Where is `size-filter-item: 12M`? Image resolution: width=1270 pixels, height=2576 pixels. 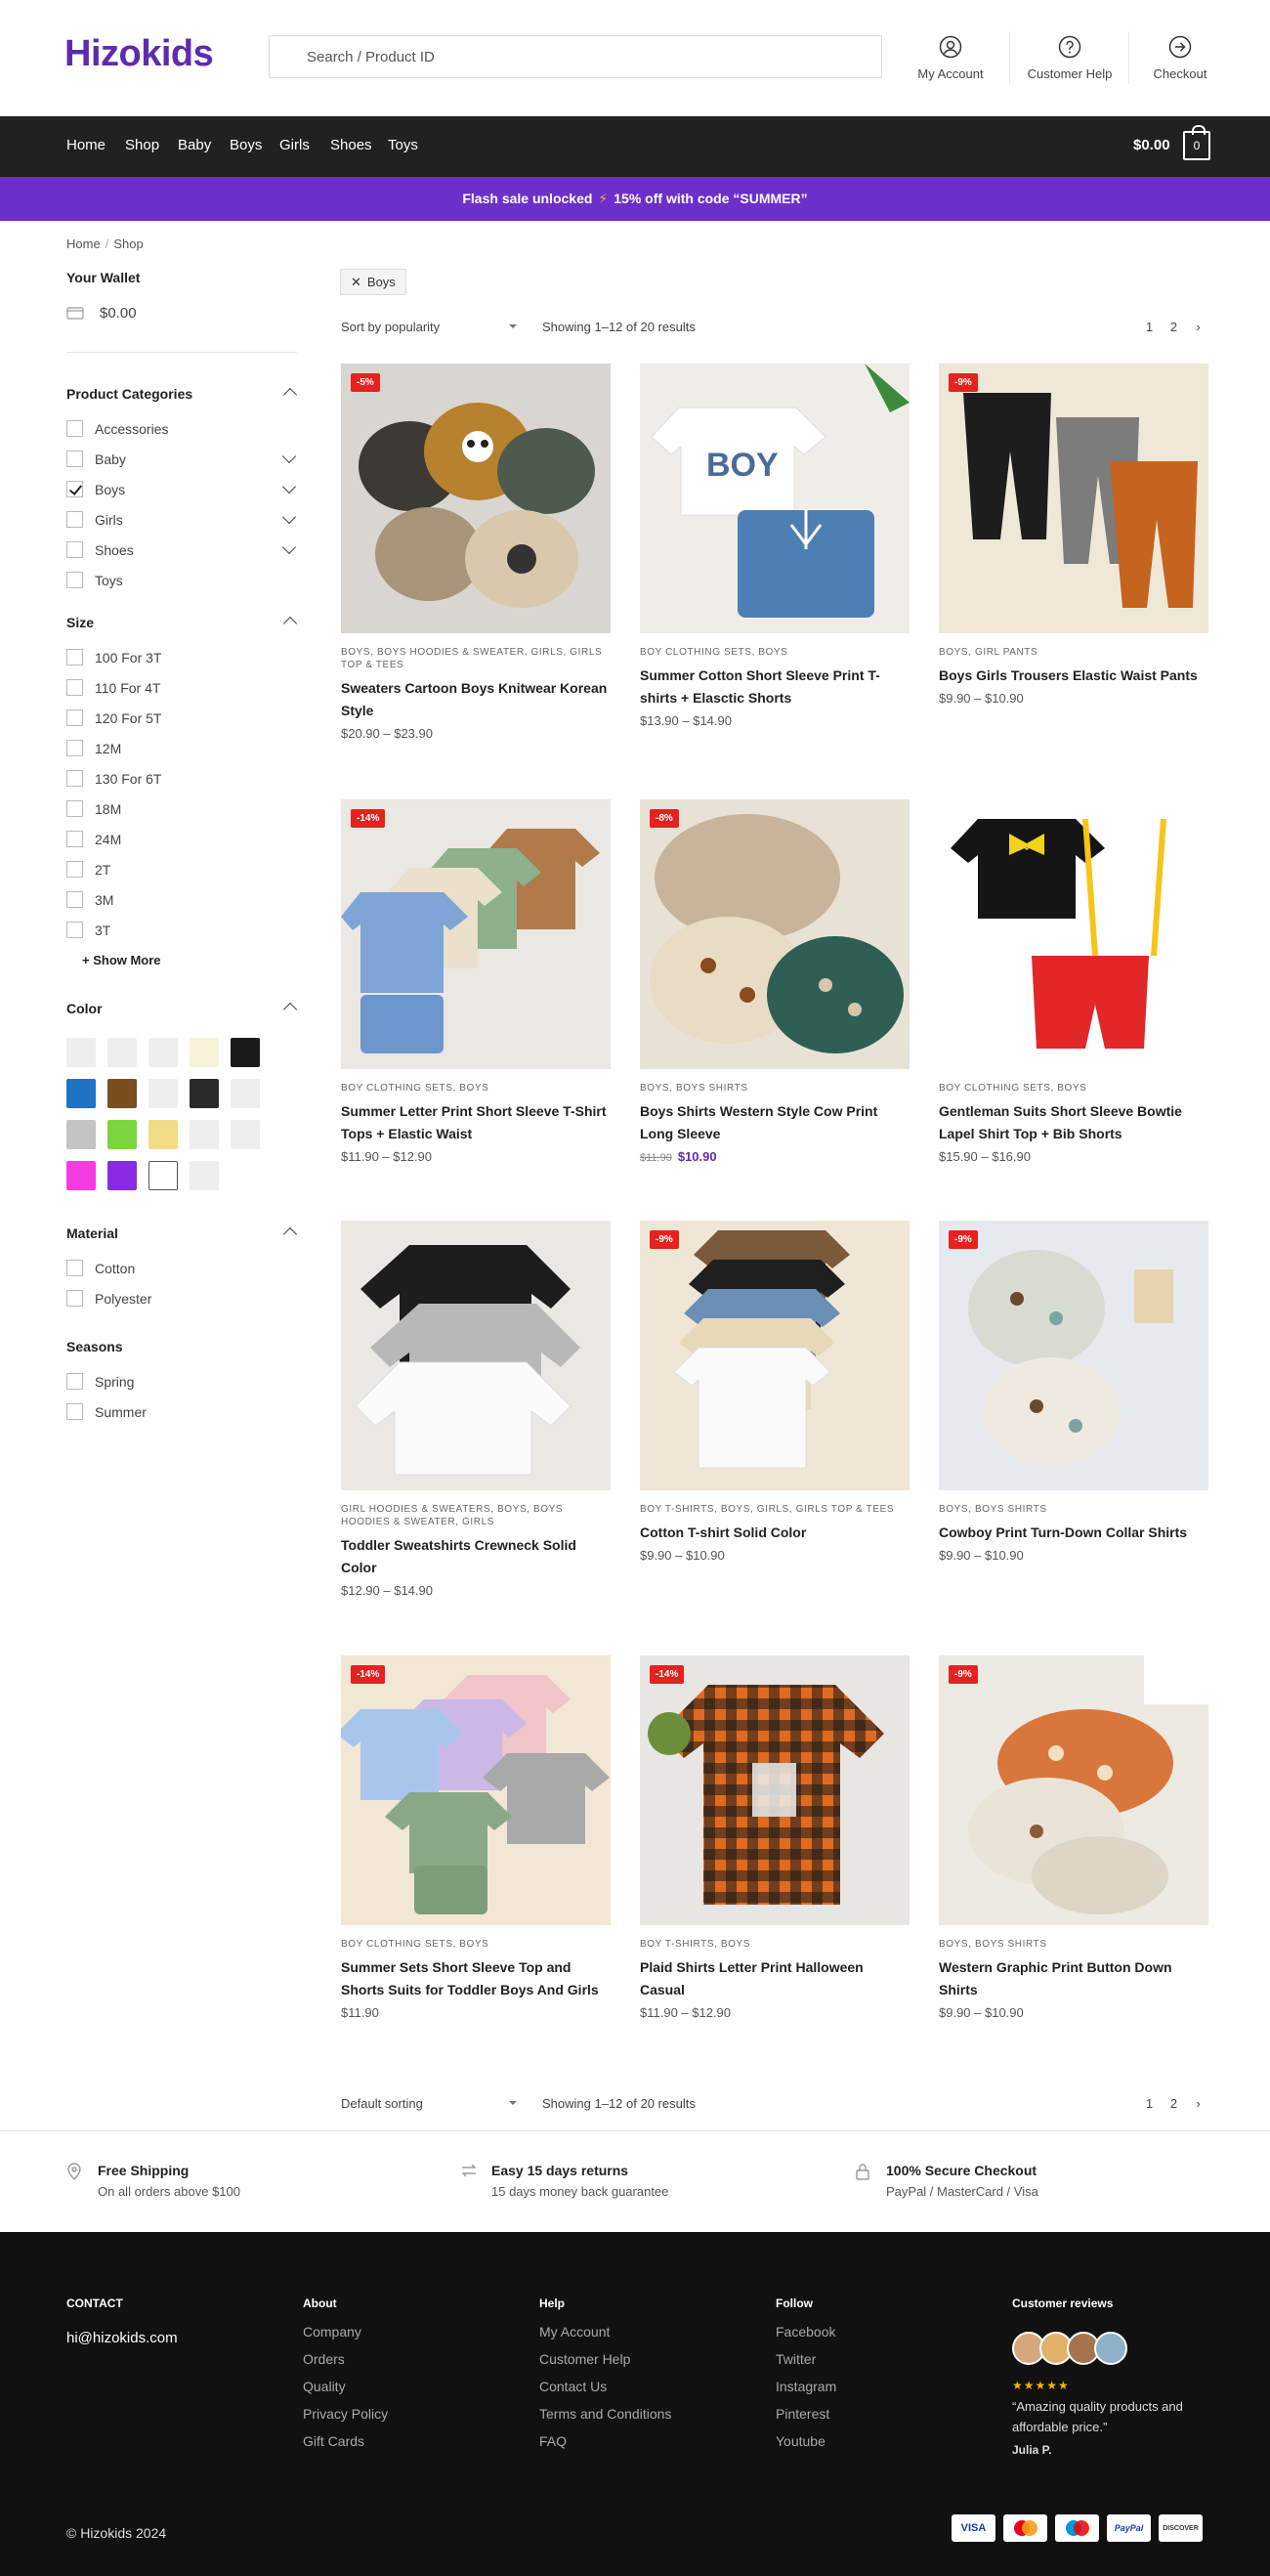
size-filter-item: 12M is located at coordinates (181, 748).